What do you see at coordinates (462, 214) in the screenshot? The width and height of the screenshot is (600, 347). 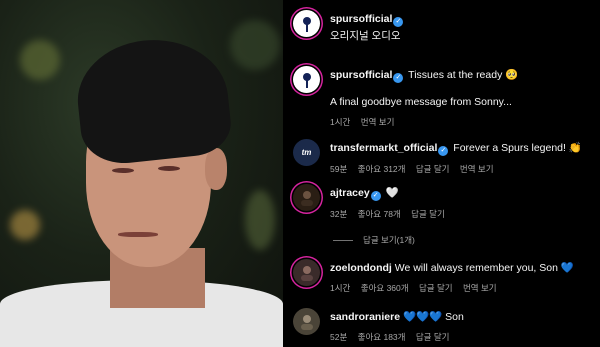 I see `comment-meta: 32분 좋아요 78개 답글 달기` at bounding box center [462, 214].